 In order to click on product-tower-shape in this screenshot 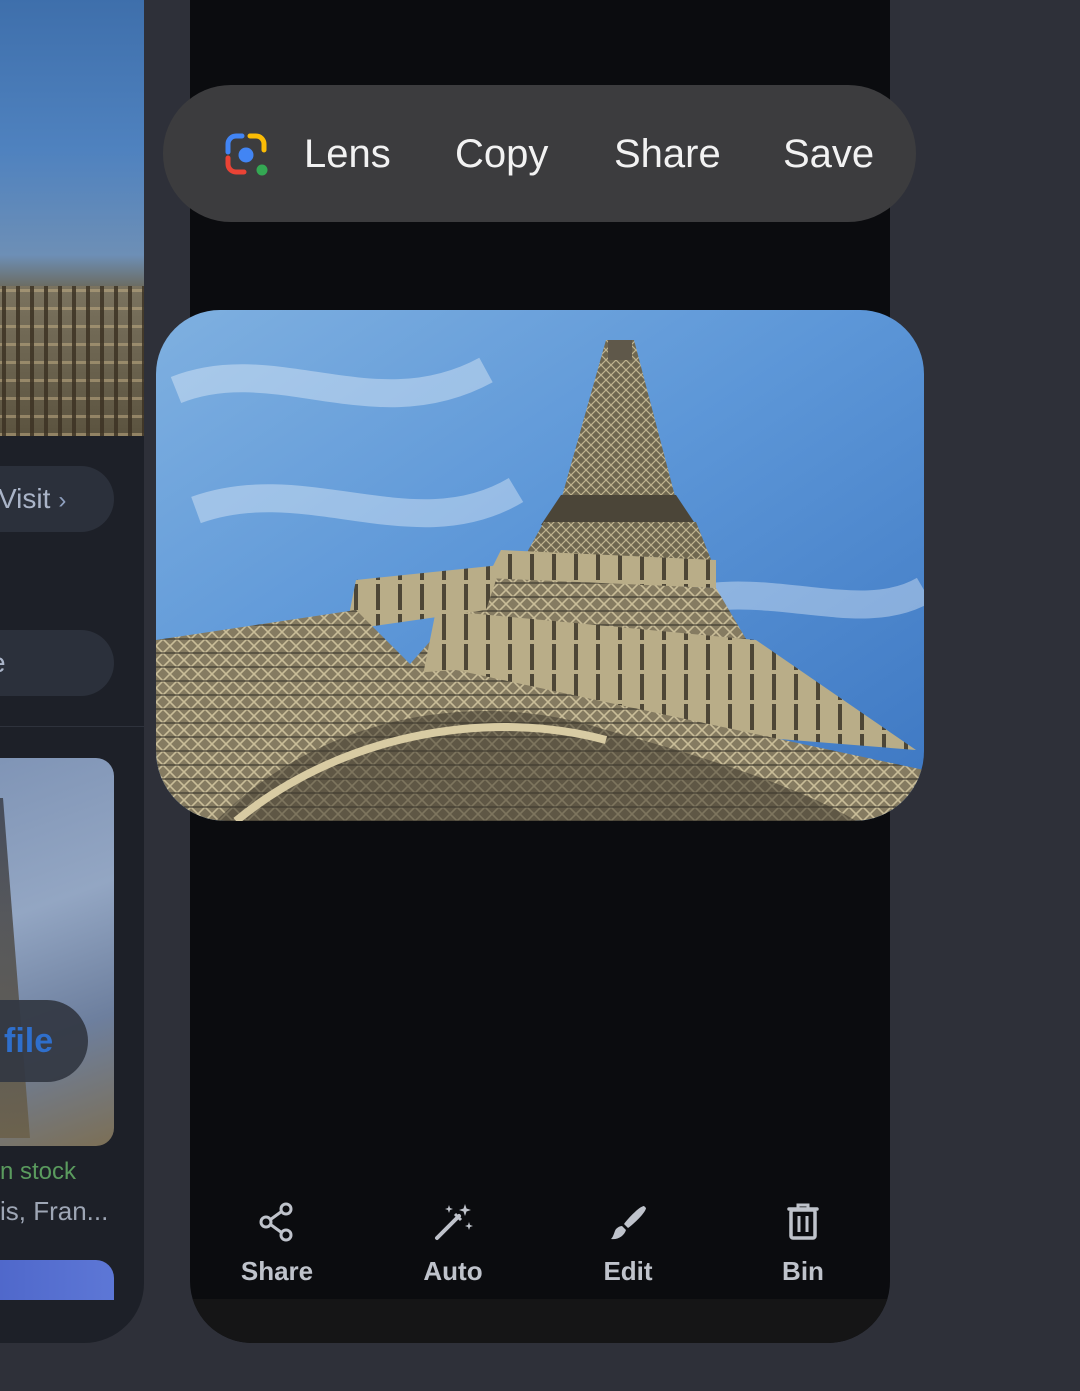, I will do `click(15, 968)`.